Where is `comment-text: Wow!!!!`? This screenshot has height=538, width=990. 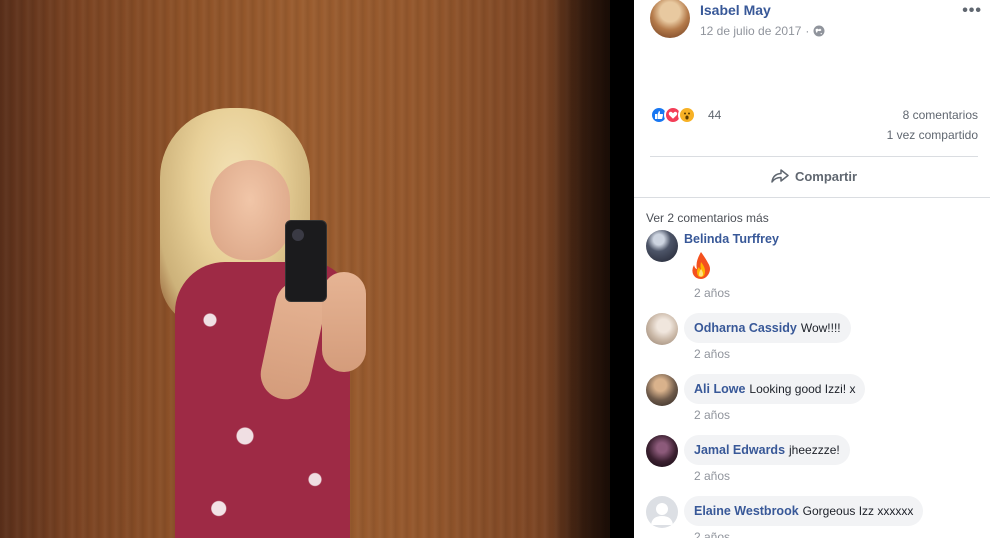 comment-text: Wow!!!! is located at coordinates (820, 328).